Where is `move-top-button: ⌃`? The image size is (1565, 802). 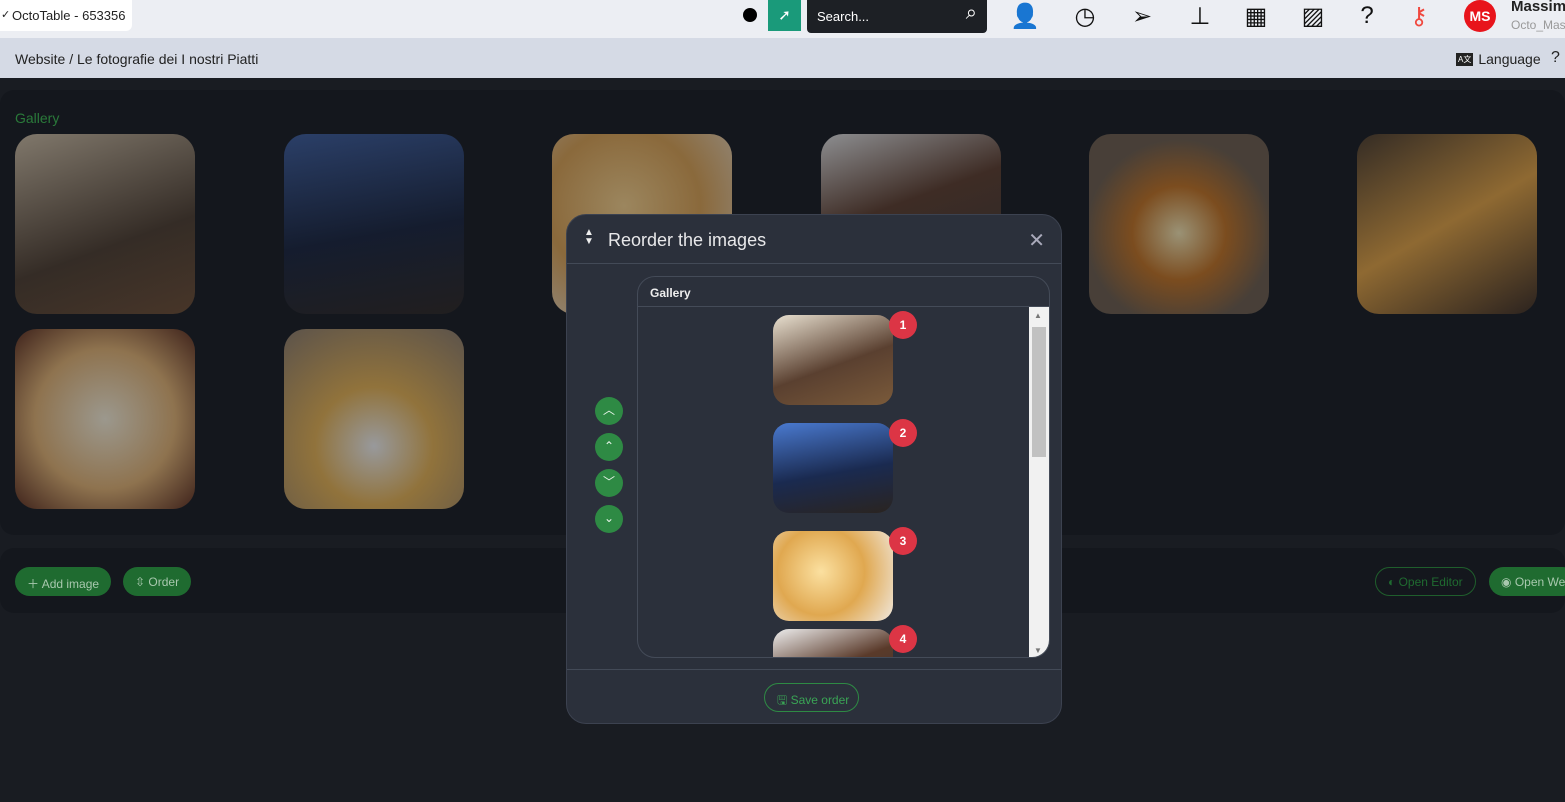
move-top-button: ⌃ is located at coordinates (609, 447).